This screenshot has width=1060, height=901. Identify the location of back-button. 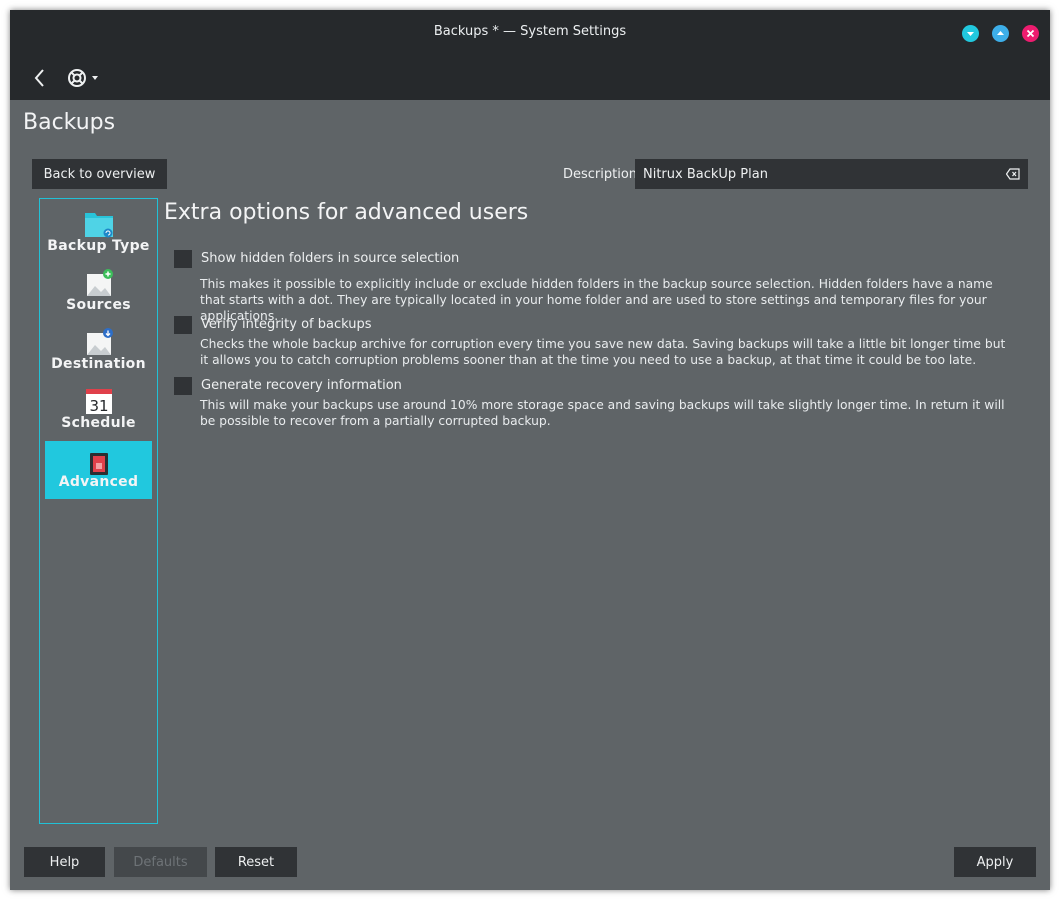
(41, 78).